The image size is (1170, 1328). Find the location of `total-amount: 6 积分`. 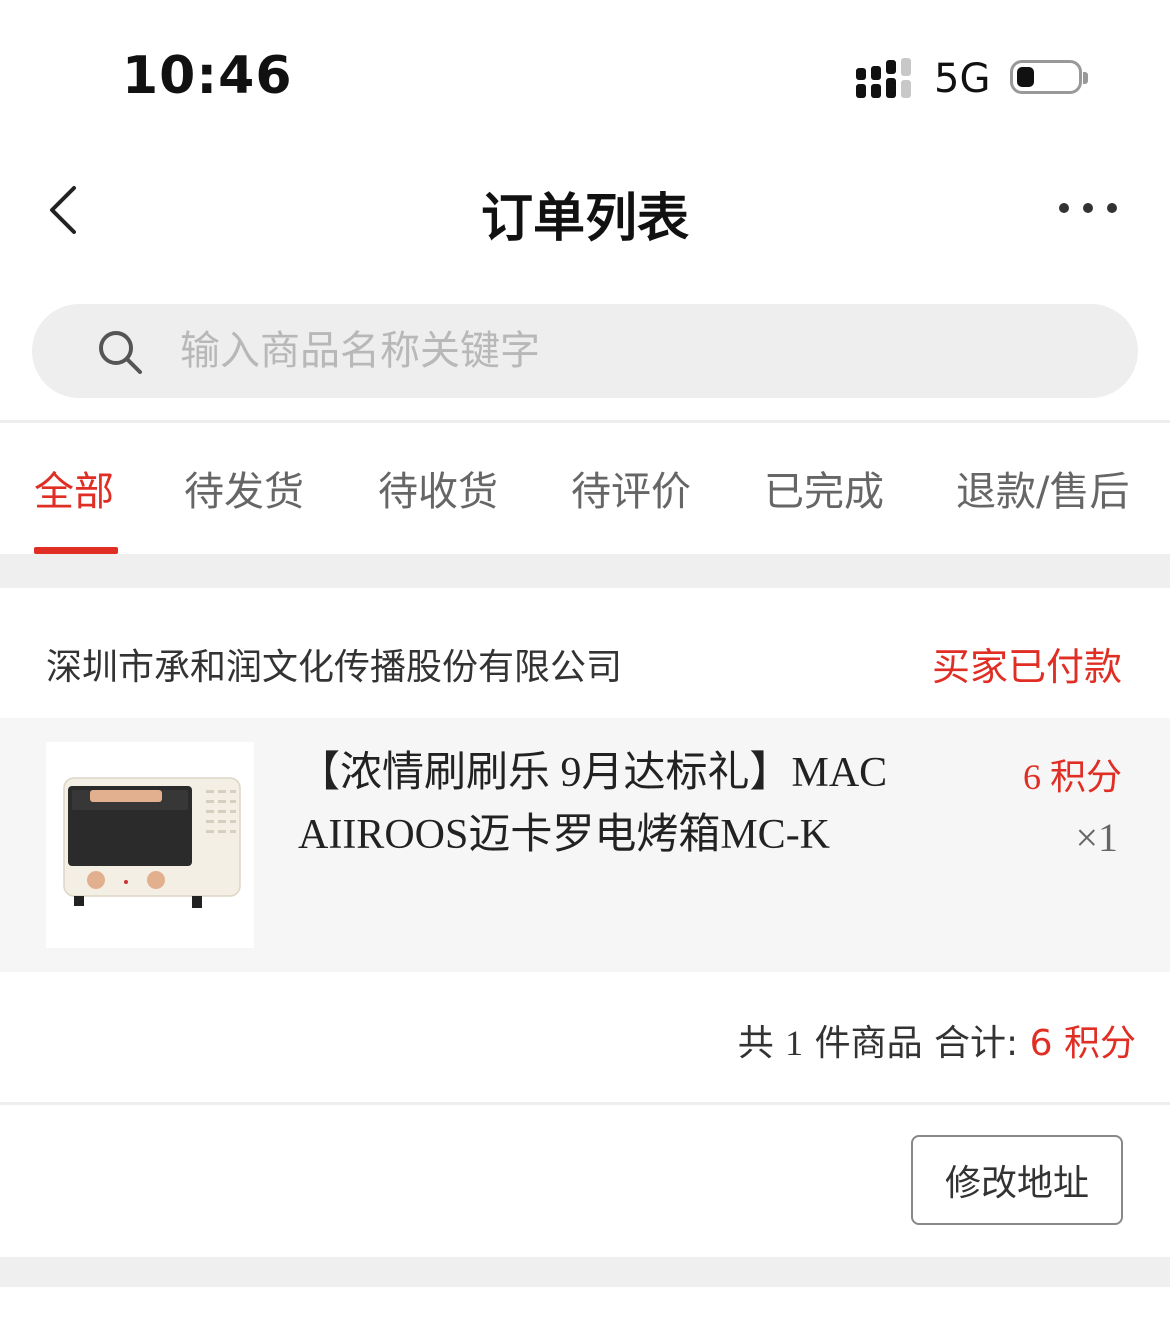

total-amount: 6 积分 is located at coordinates (1082, 1043).